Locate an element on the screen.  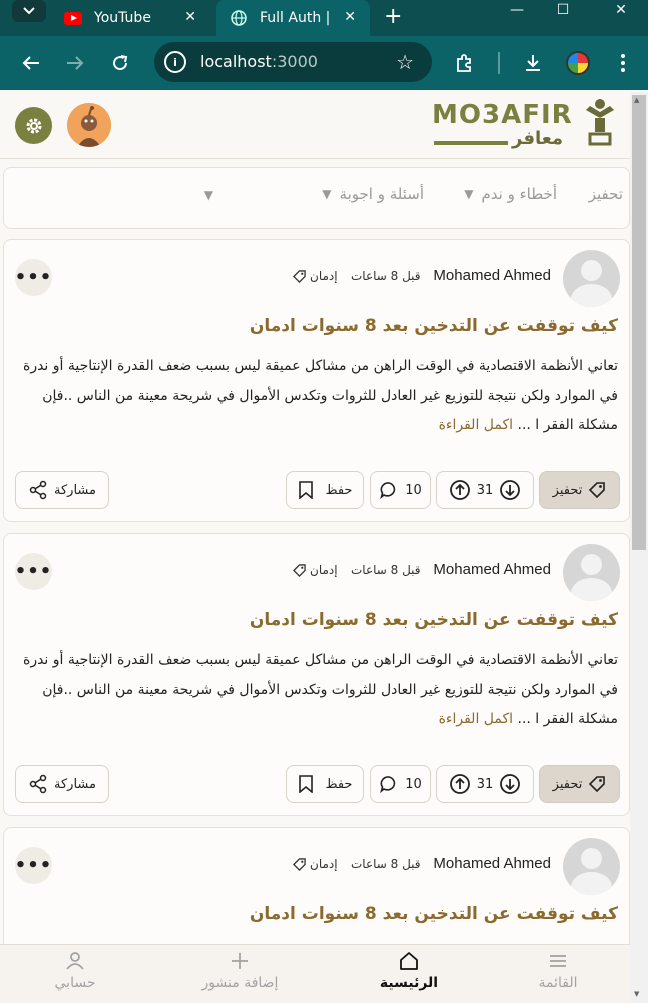
user-avatar is located at coordinates (89, 125).